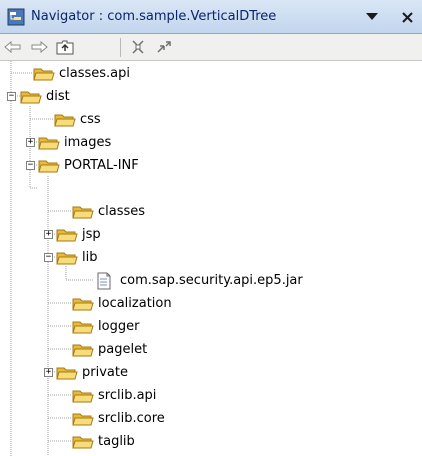 The width and height of the screenshot is (422, 456). What do you see at coordinates (104, 280) in the screenshot?
I see `jar-file-icon` at bounding box center [104, 280].